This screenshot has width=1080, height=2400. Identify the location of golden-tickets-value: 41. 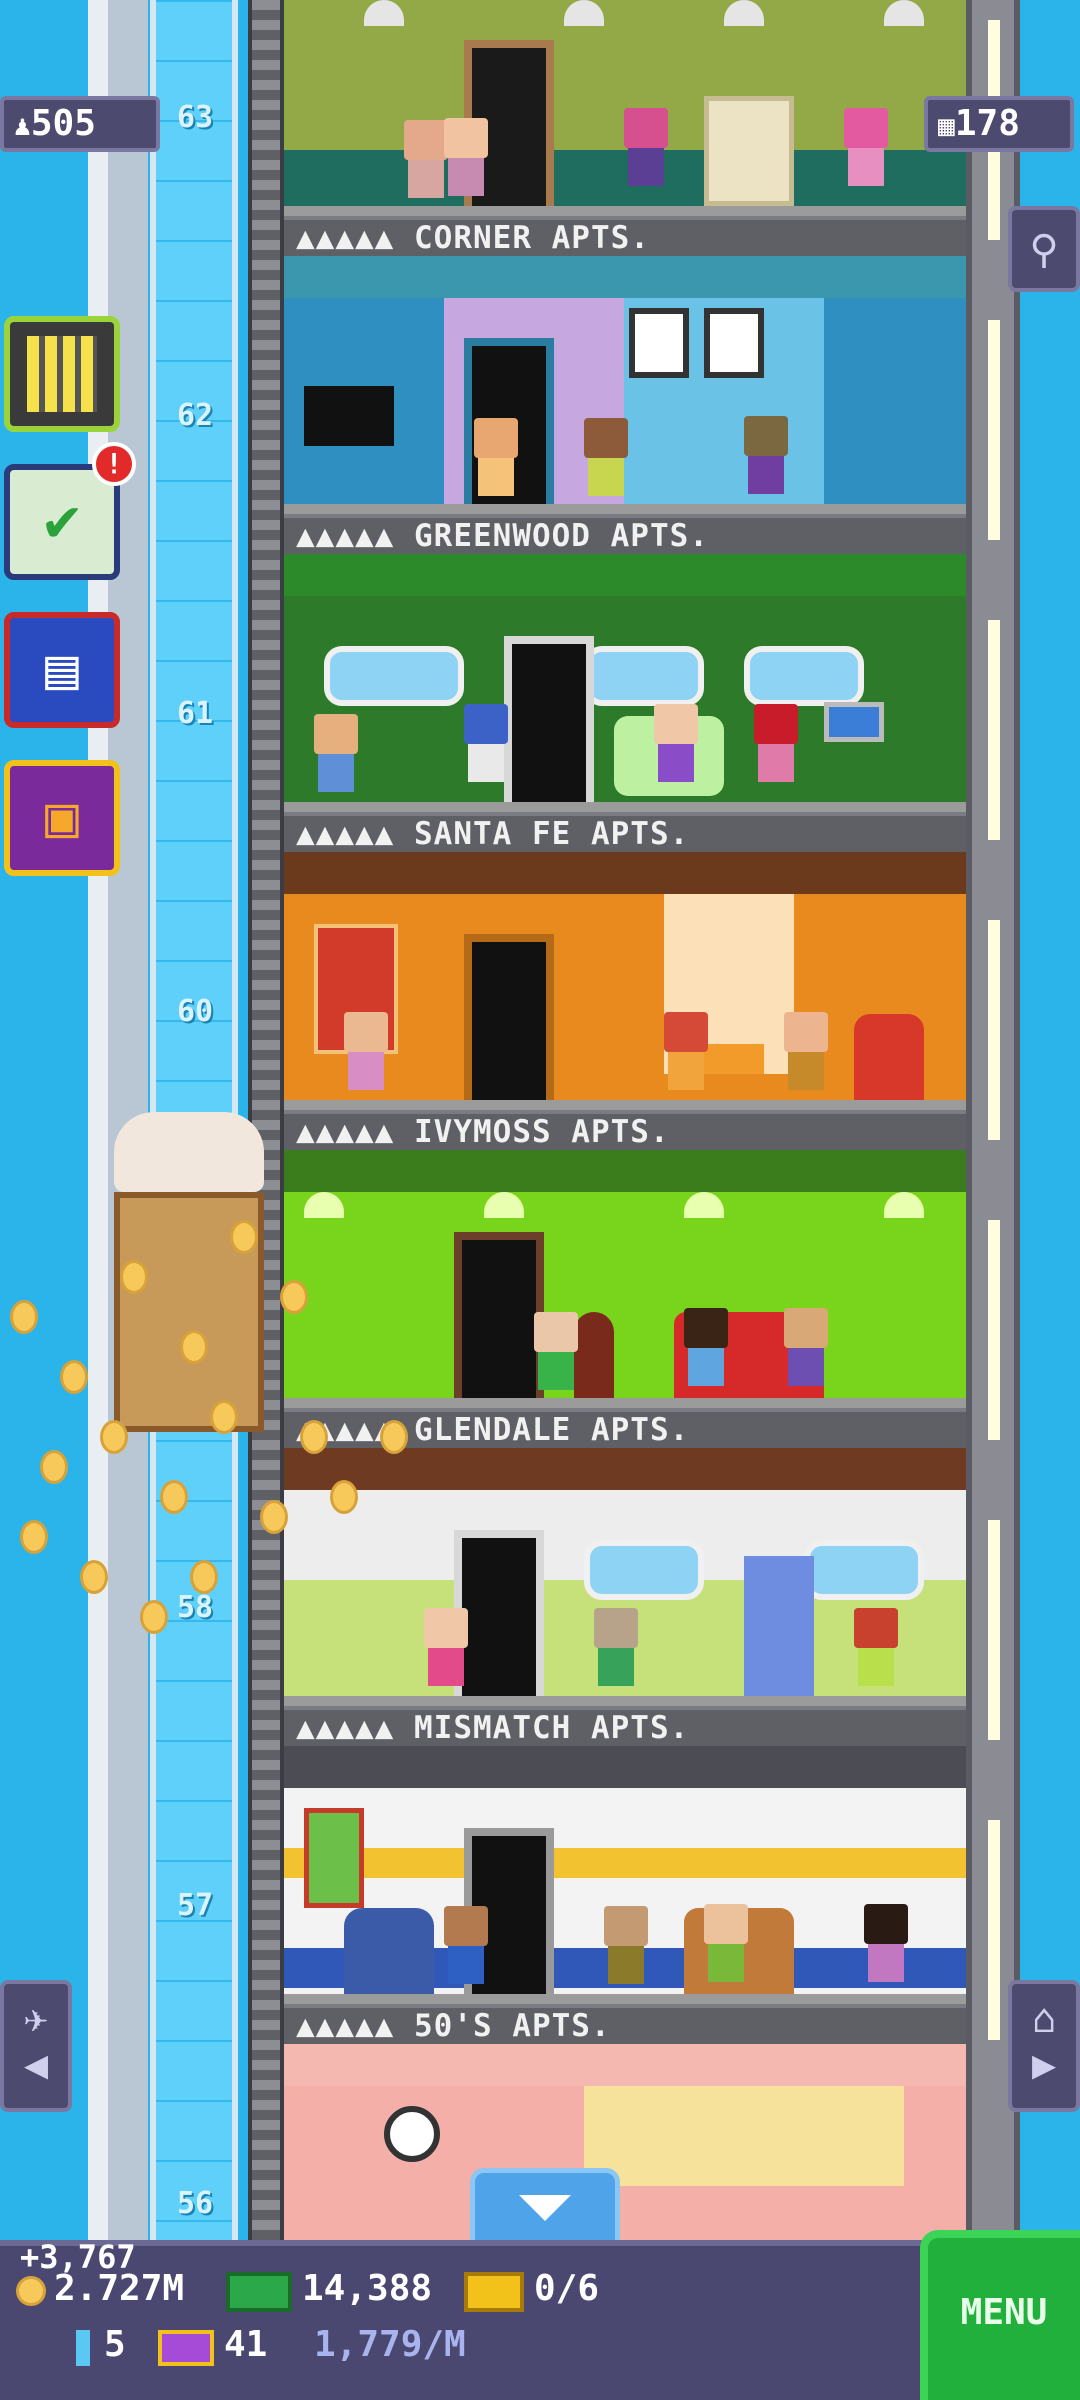
(246, 2344).